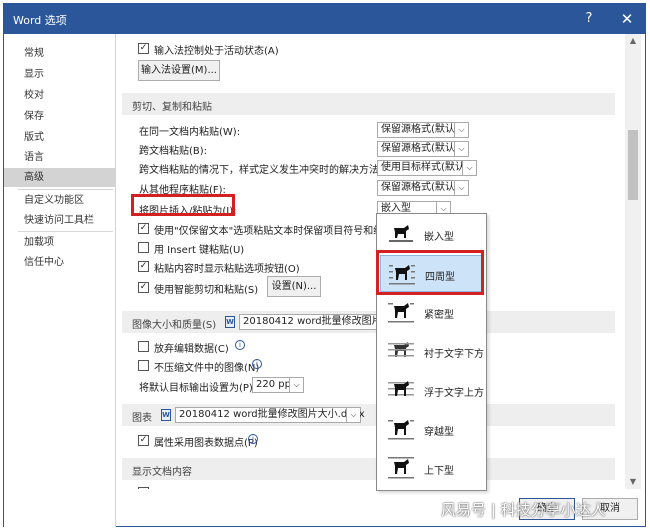  Describe the element at coordinates (207, 368) in the screenshot. I see `no-compress-label: 不压缩文件中的图像(N)` at that location.